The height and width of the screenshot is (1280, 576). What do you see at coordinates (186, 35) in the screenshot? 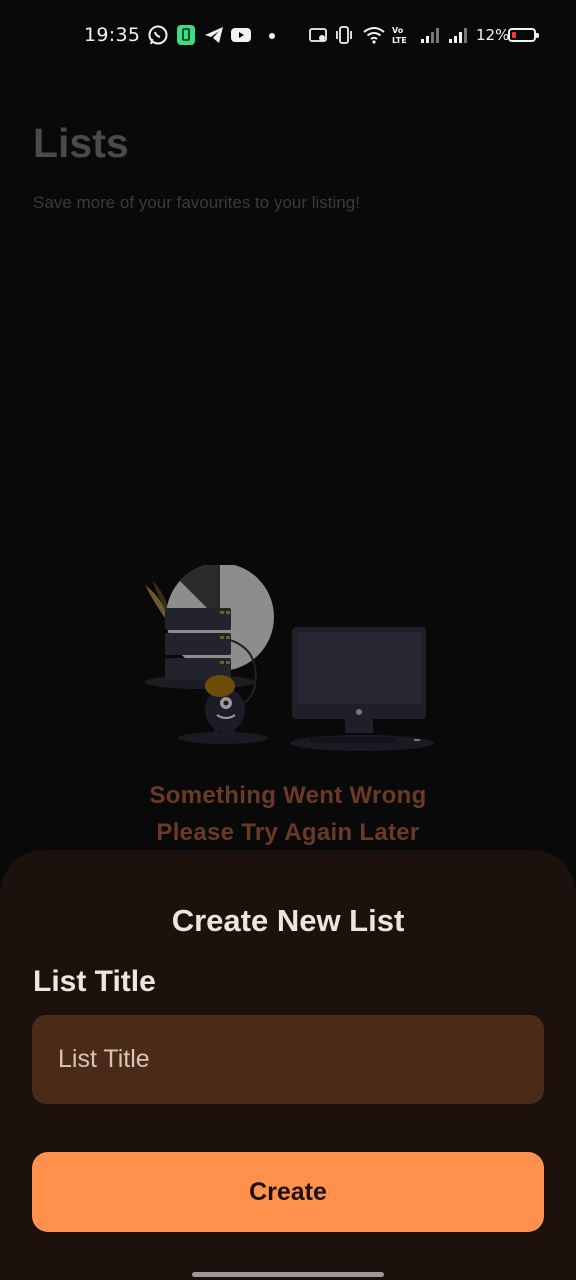
I see `battery-saver-icon` at bounding box center [186, 35].